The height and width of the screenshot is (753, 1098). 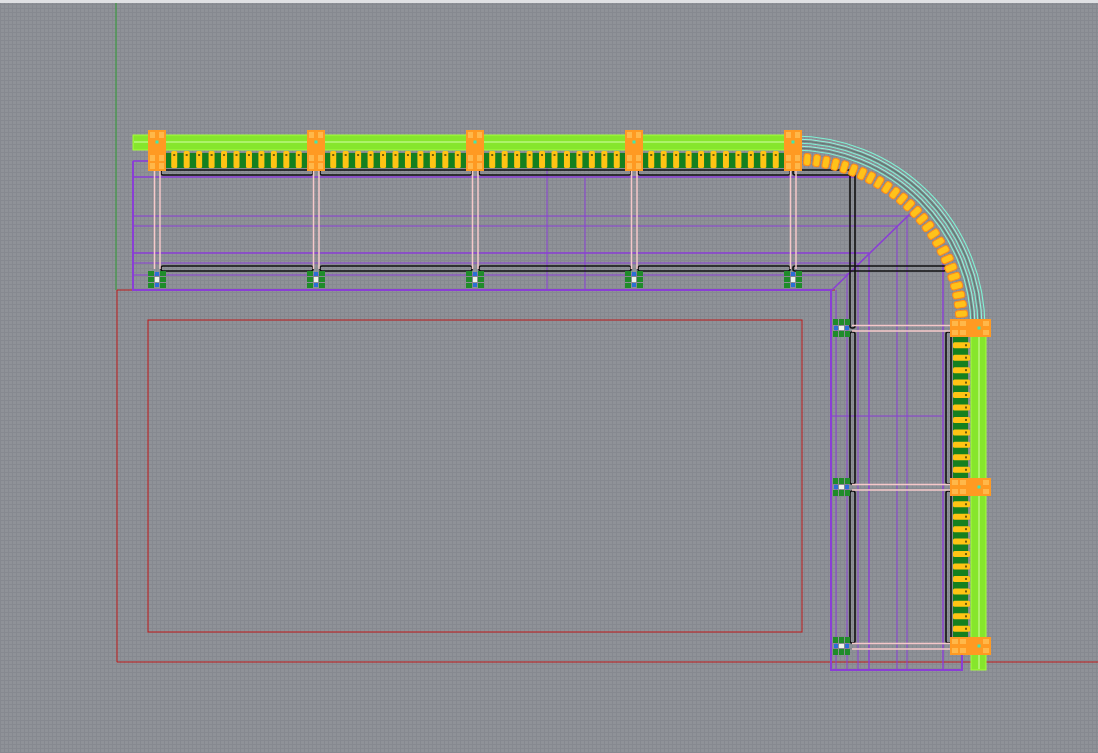 I want to click on frame-line, so click(x=141, y=161).